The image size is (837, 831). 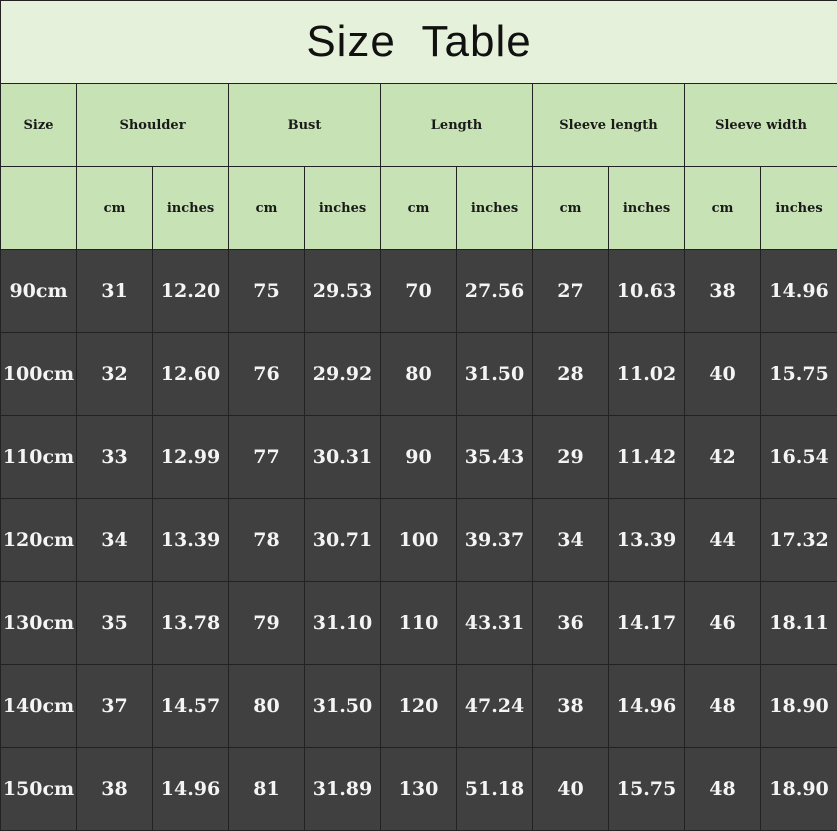 I want to click on cell-length-cm: 100, so click(x=418, y=540).